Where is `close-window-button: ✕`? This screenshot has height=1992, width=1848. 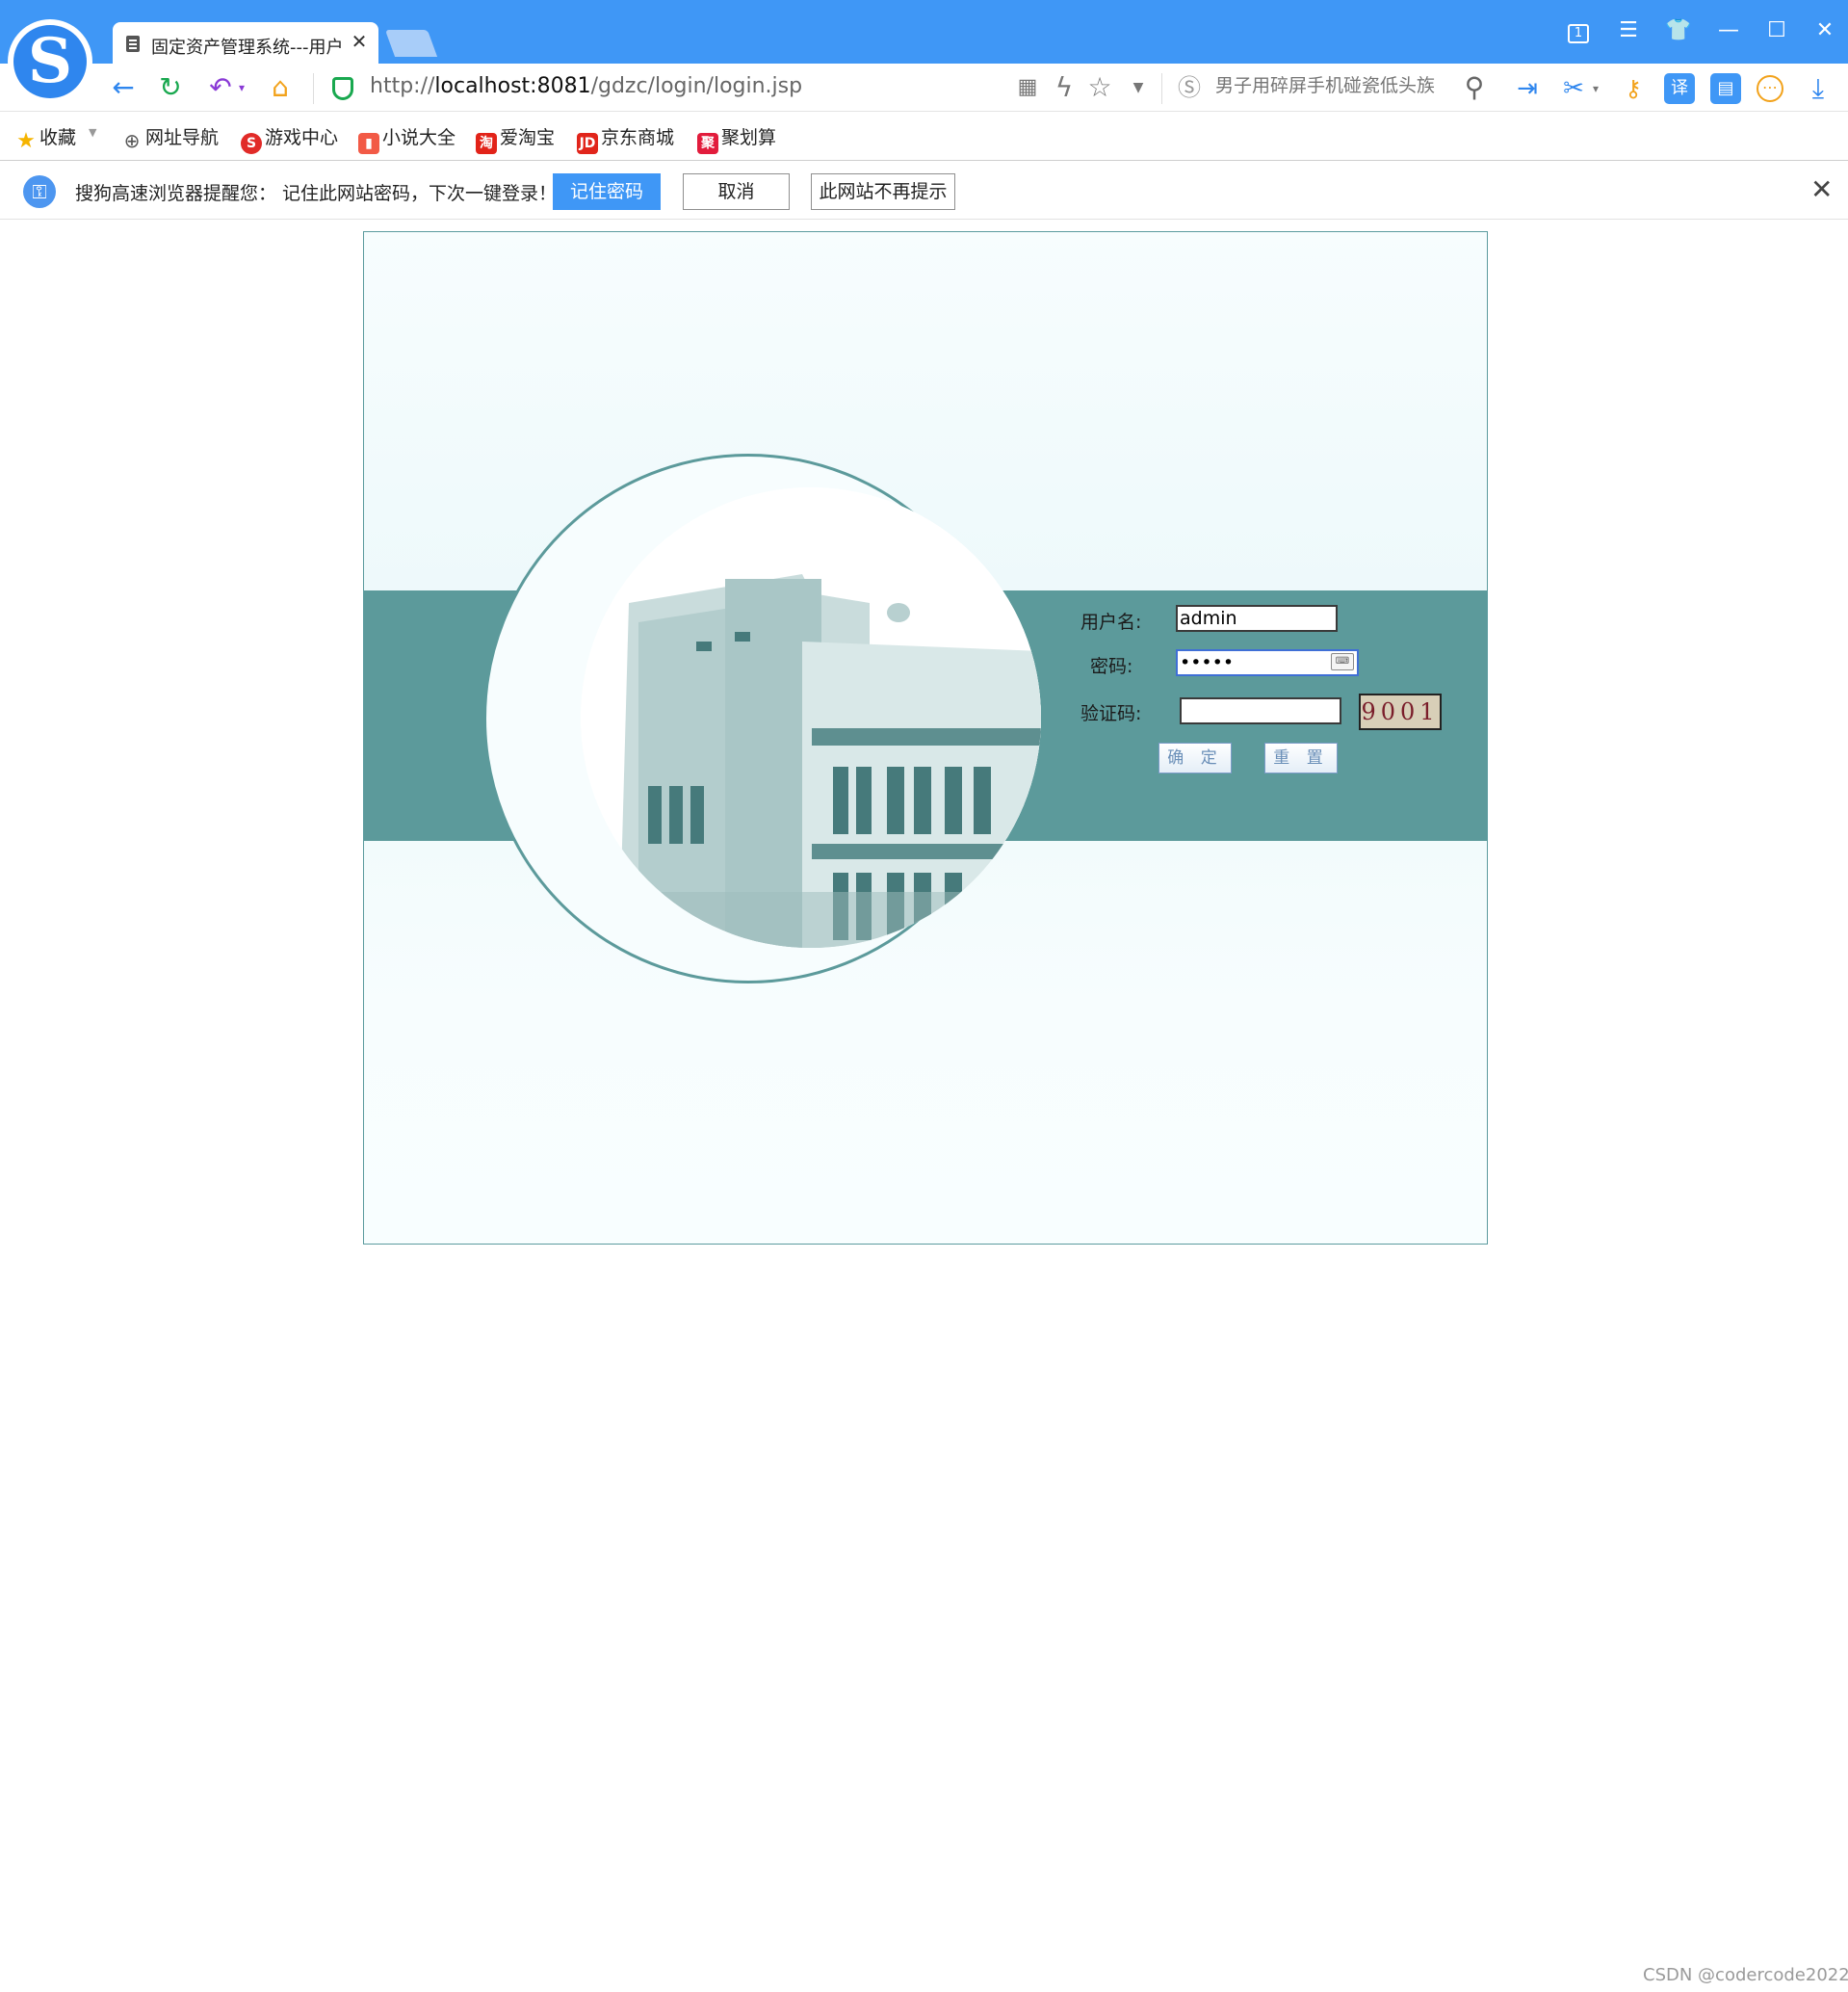 close-window-button: ✕ is located at coordinates (1825, 30).